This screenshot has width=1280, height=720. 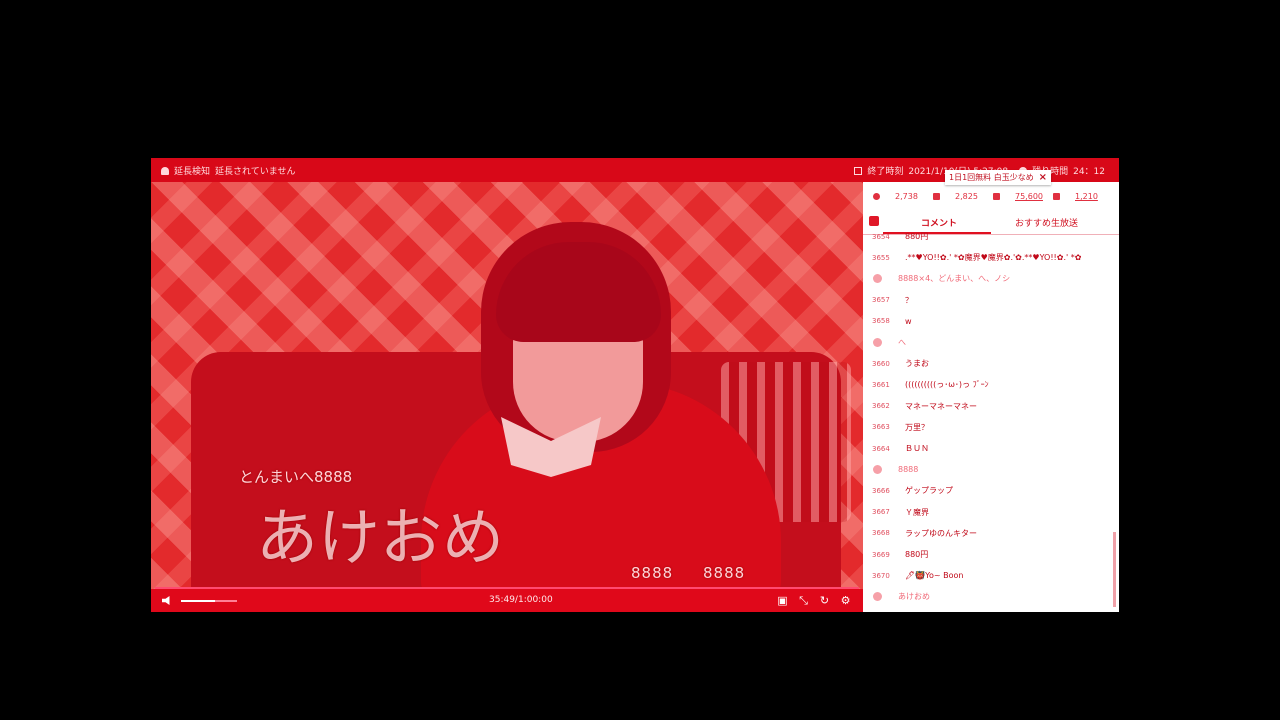 I want to click on remaining-time: 24：12, so click(x=1089, y=172).